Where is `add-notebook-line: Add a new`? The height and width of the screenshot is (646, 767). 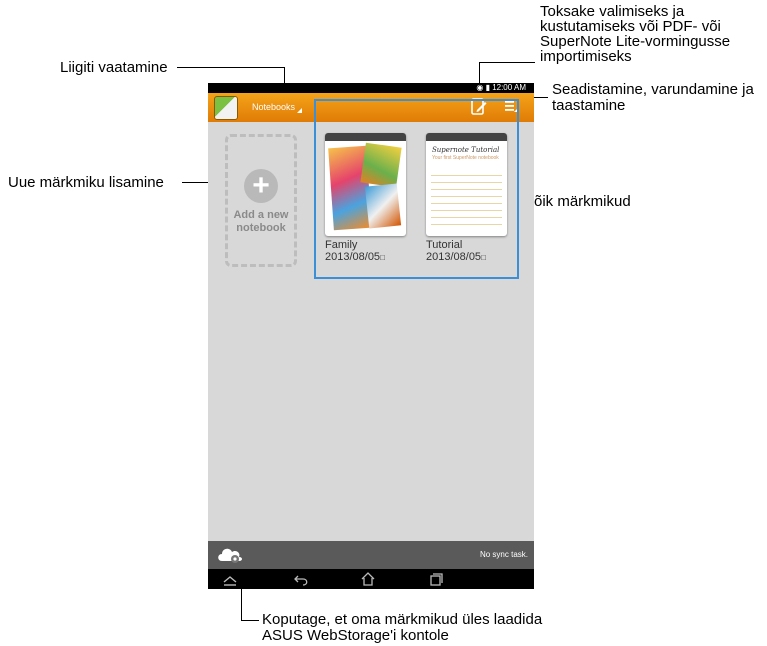 add-notebook-line: Add a new is located at coordinates (261, 215).